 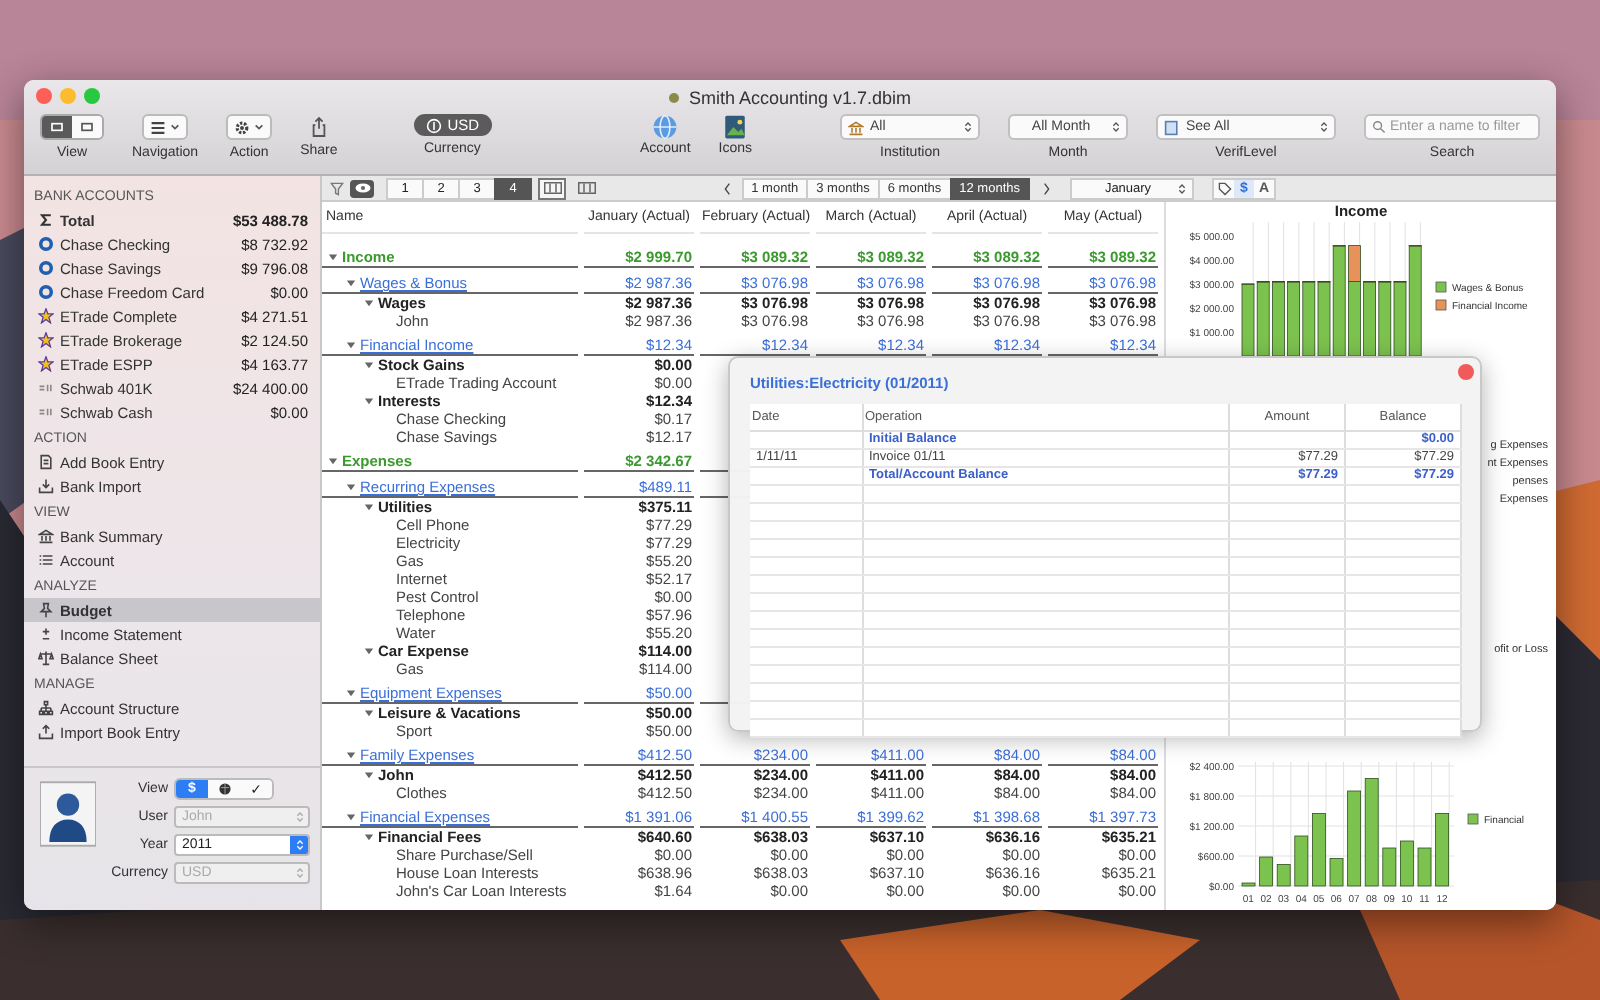 What do you see at coordinates (433, 125) in the screenshot?
I see `coin-icon` at bounding box center [433, 125].